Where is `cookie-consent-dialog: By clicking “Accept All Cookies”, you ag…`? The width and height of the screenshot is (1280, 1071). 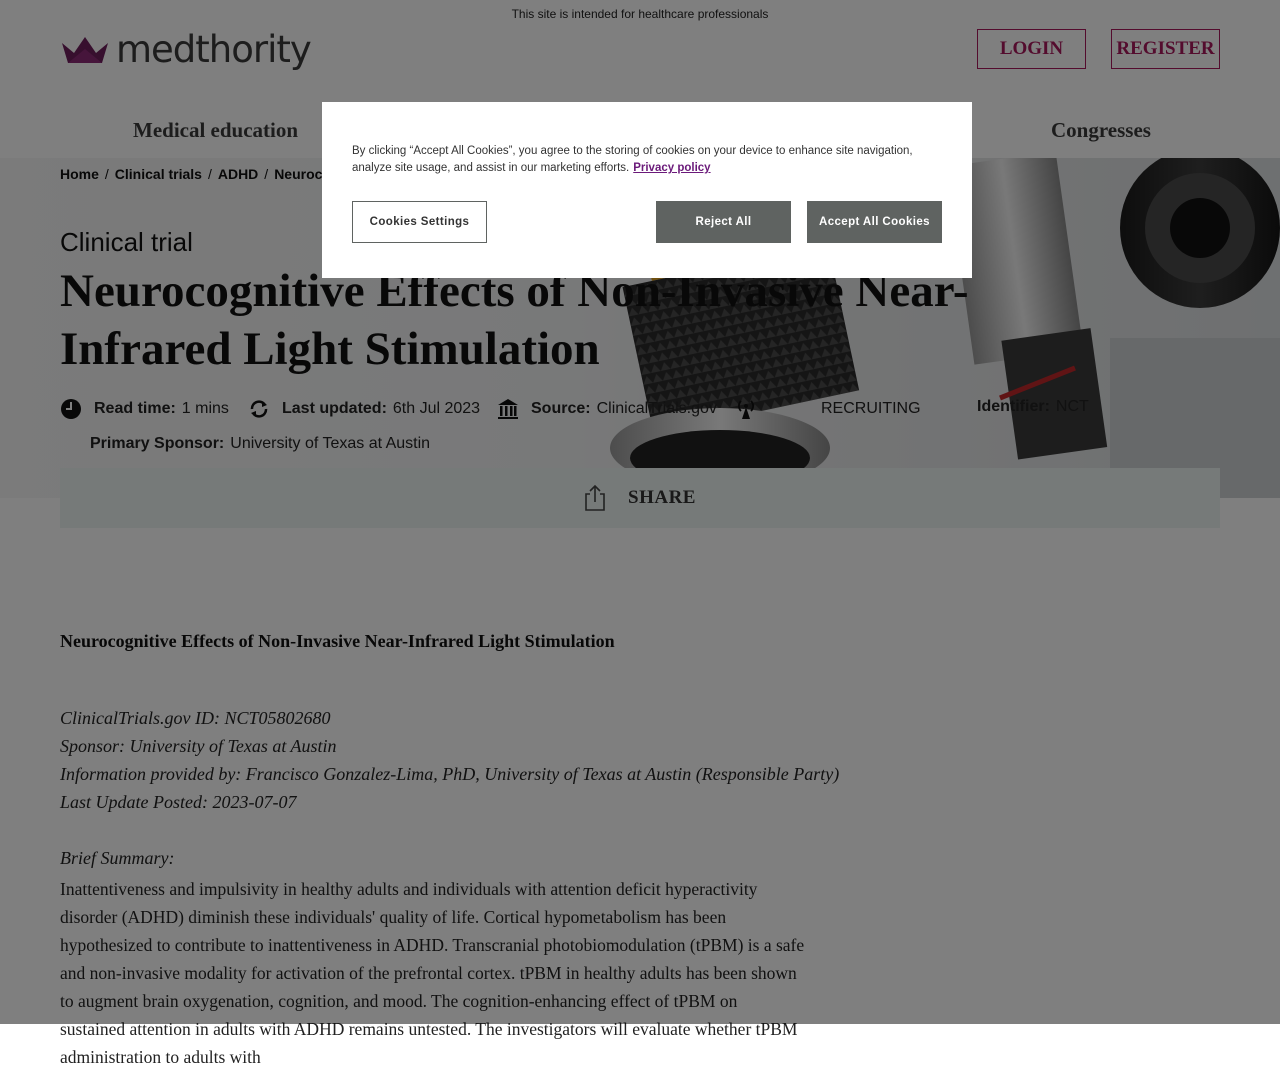
cookie-consent-dialog: By clicking “Accept All Cookies”, you ag… is located at coordinates (647, 190).